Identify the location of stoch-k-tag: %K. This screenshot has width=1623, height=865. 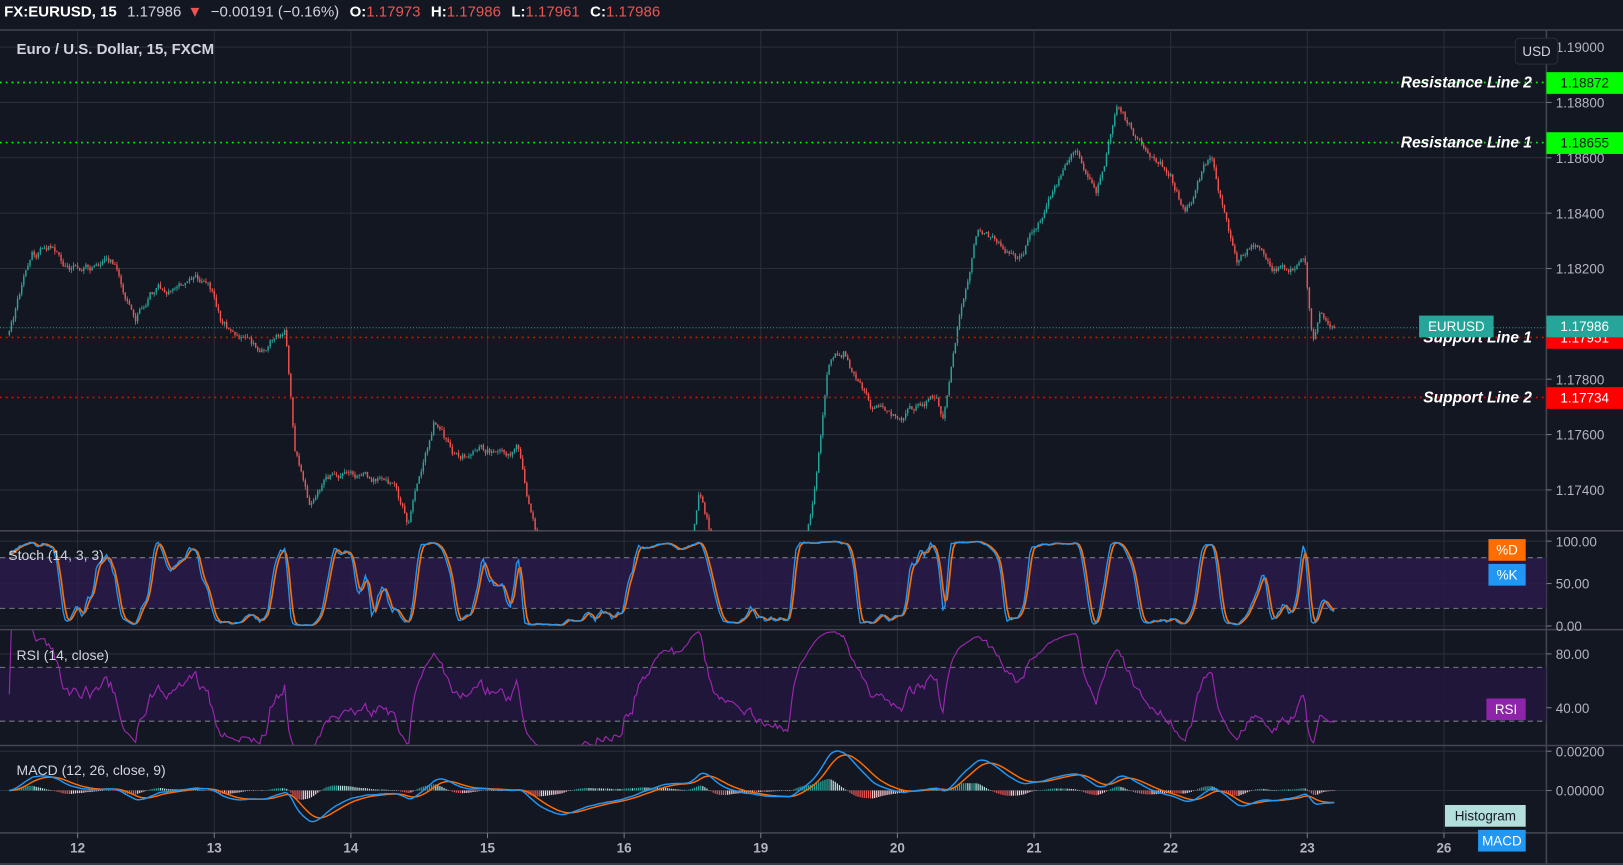
(1507, 574).